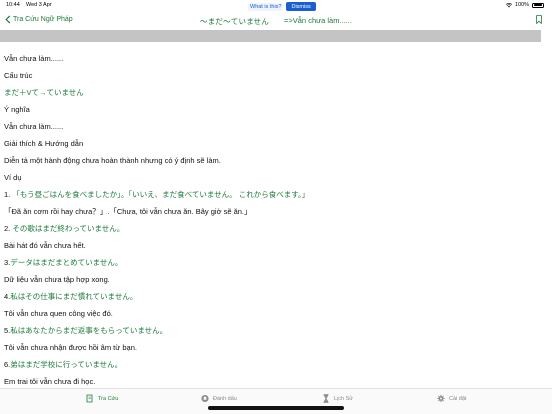 The image size is (552, 414). What do you see at coordinates (45, 245) in the screenshot?
I see `example-2-vi: Bài hát đó vẫn chưa hết.` at bounding box center [45, 245].